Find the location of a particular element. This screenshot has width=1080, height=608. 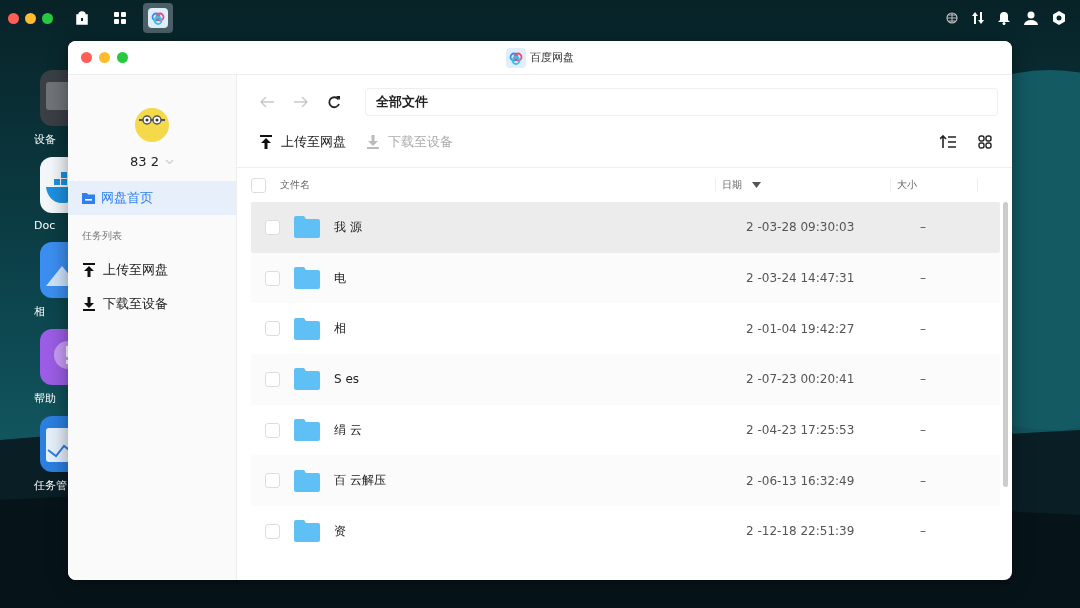

user-name: 83 2 is located at coordinates (144, 161).